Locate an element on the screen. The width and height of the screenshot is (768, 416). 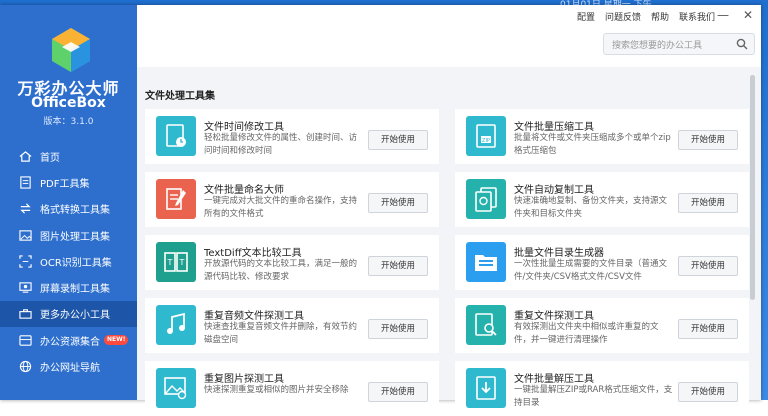
feedback-link: 问题反馈 is located at coordinates (623, 16).